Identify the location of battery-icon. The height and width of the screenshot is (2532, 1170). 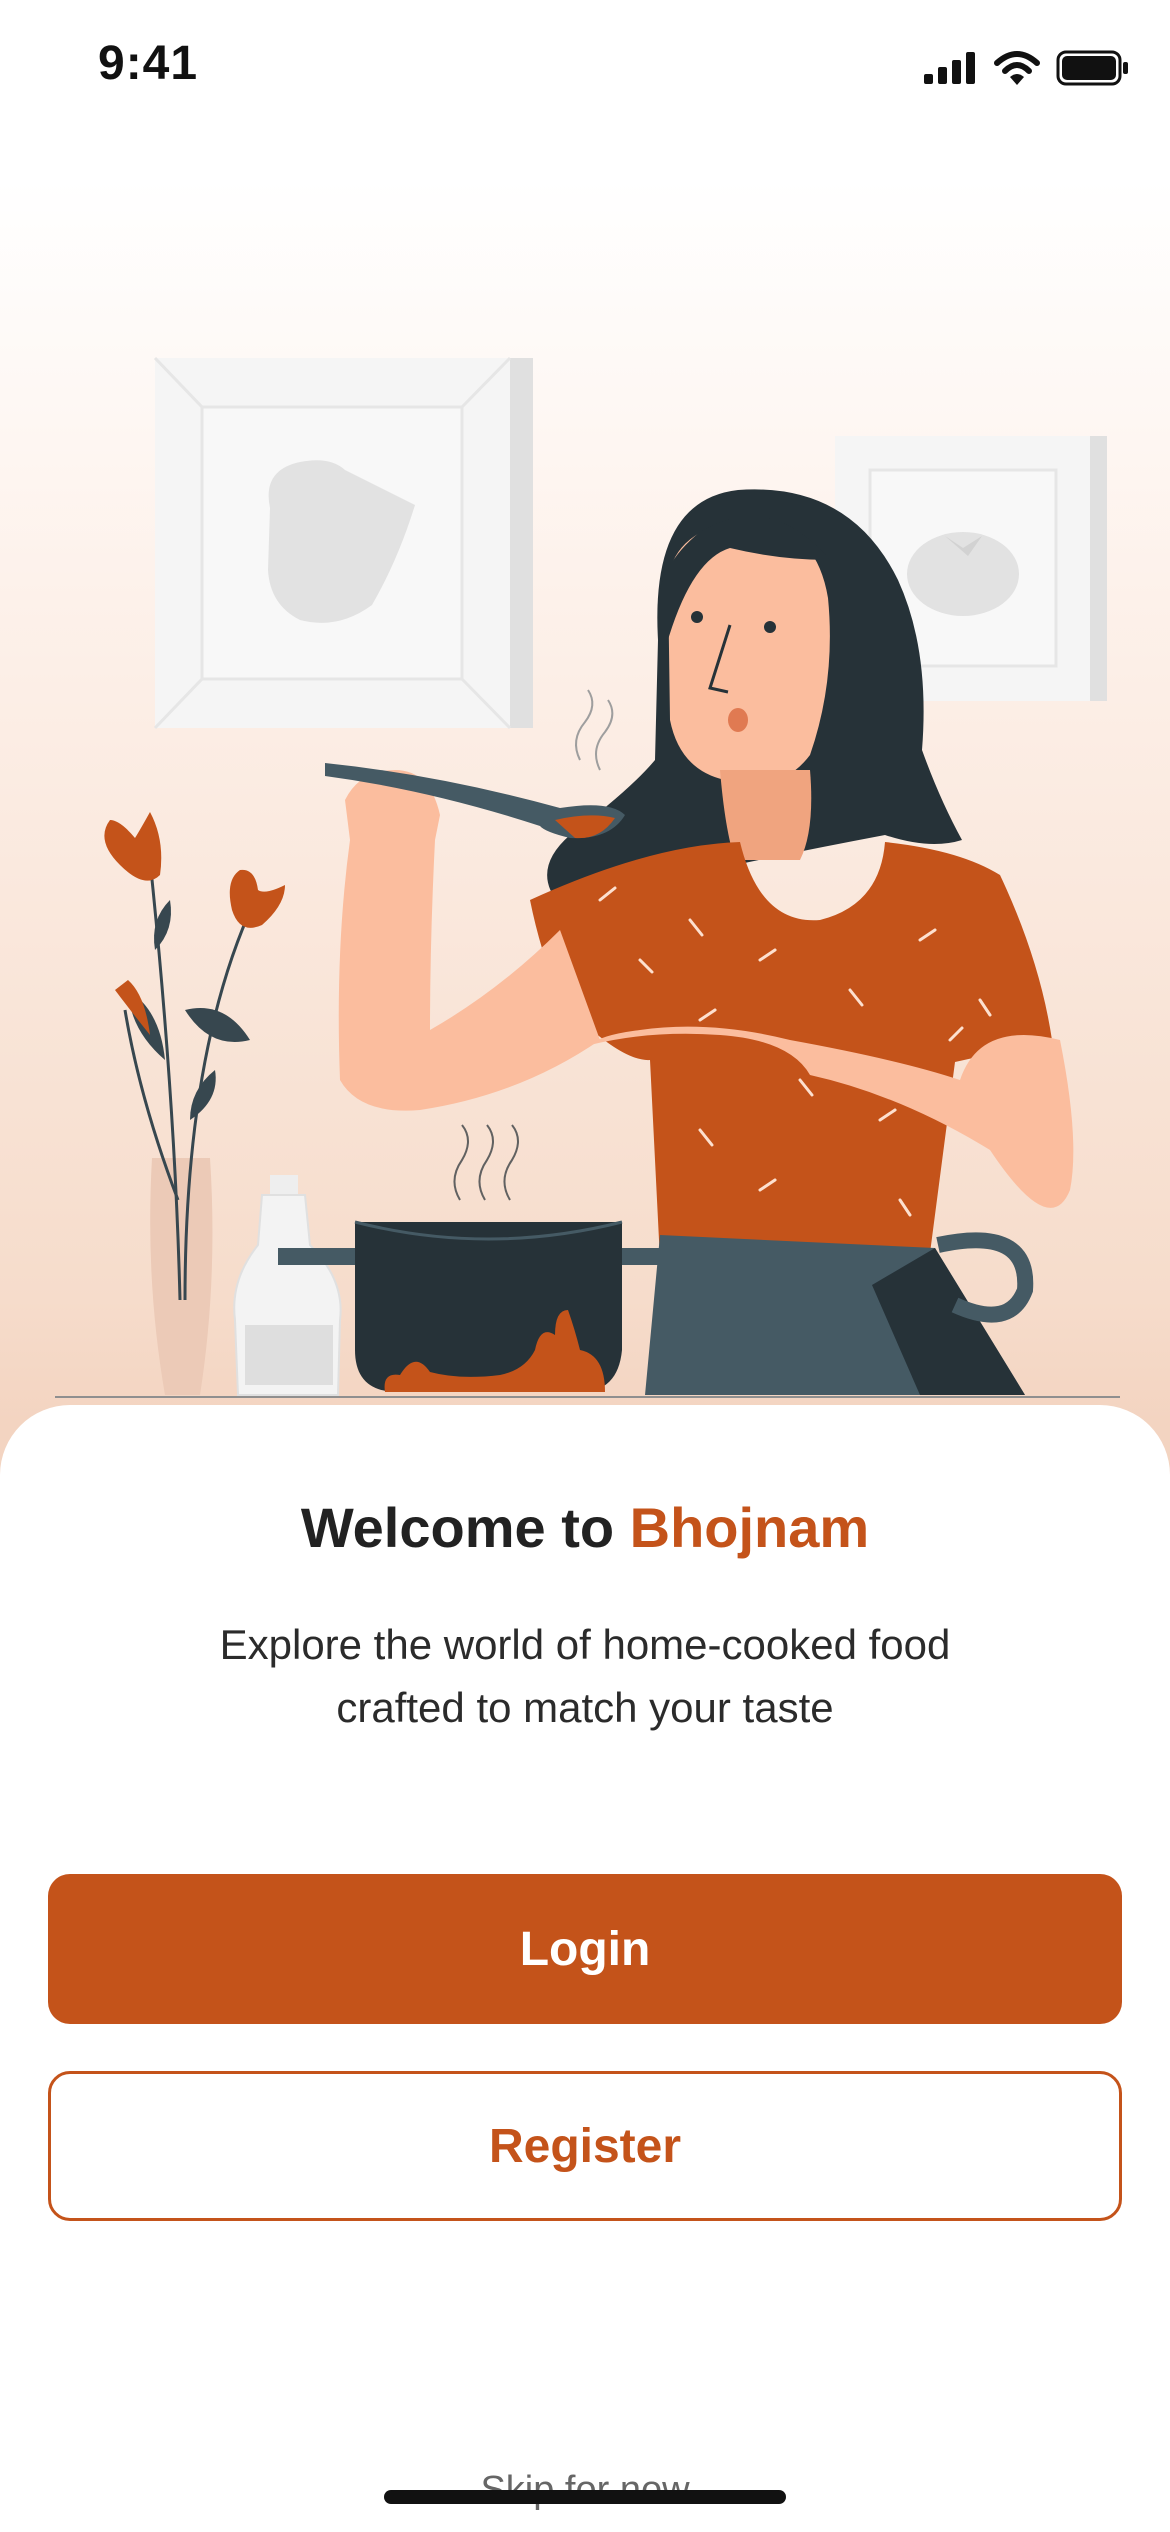
(1092, 68).